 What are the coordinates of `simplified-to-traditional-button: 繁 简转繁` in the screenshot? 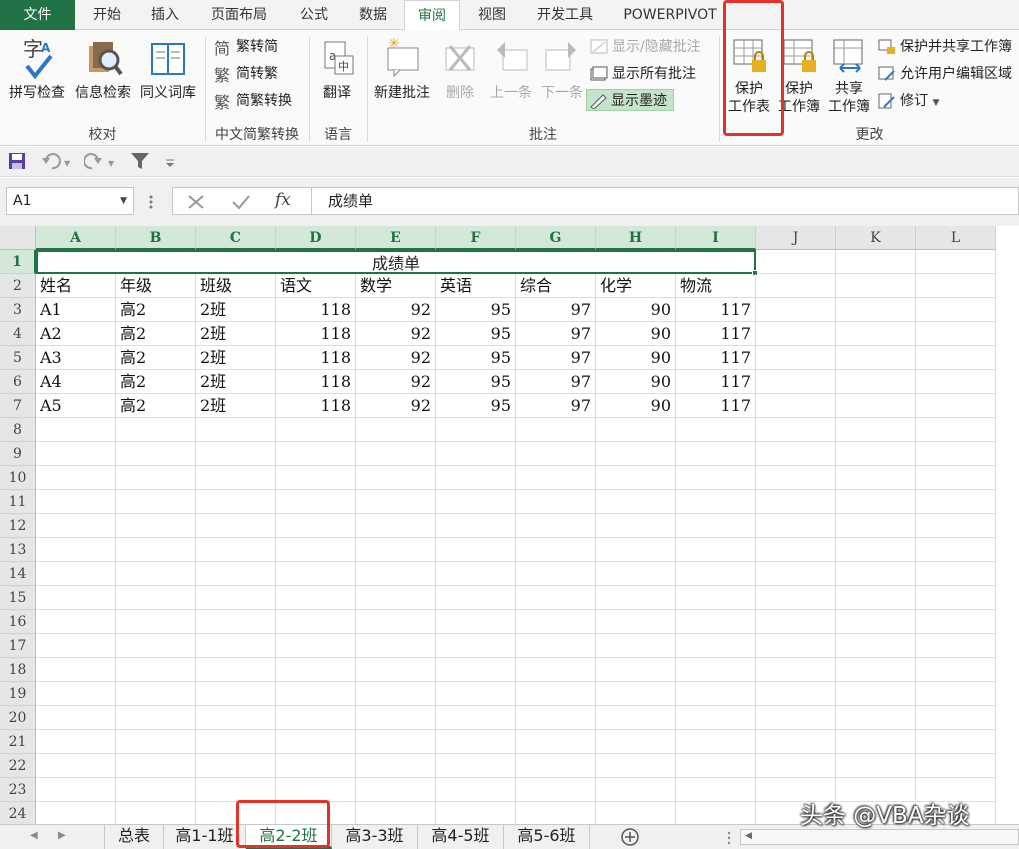 It's located at (245, 74).